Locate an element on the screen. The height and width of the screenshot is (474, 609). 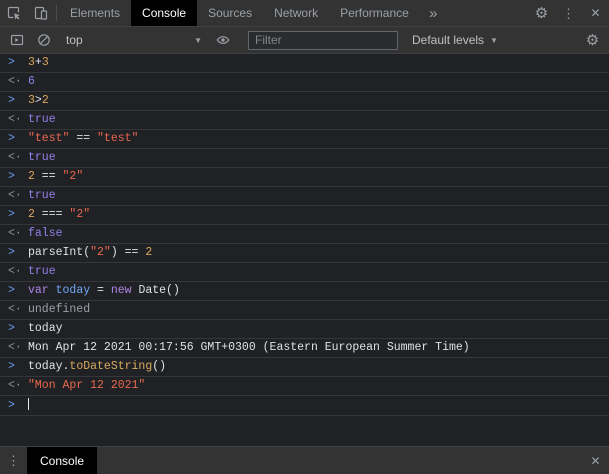
token: + is located at coordinates (38, 62).